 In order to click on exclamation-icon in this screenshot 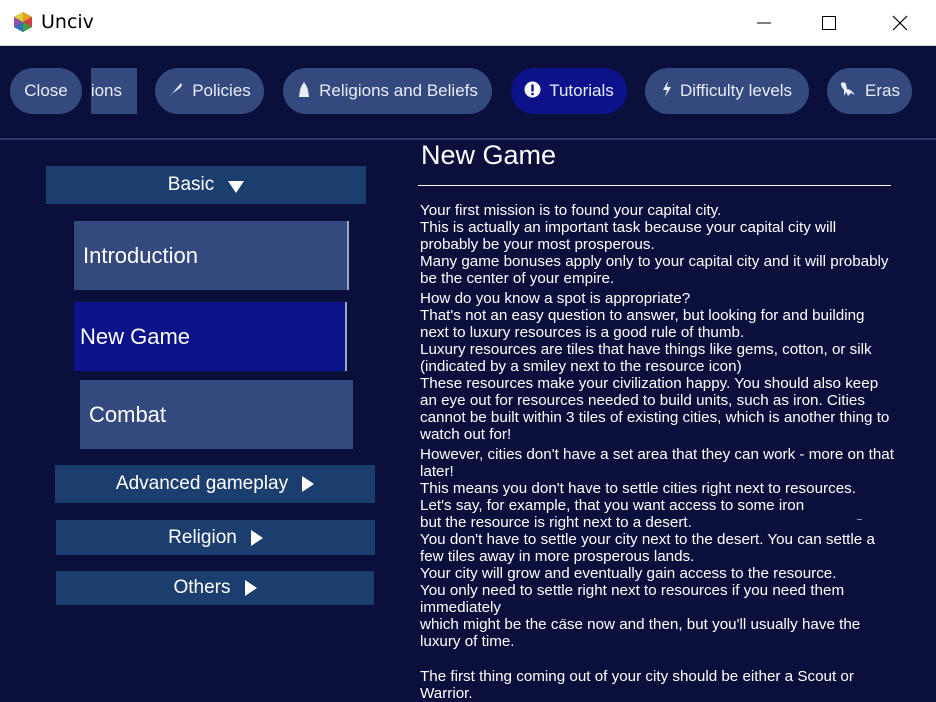, I will do `click(532, 91)`.